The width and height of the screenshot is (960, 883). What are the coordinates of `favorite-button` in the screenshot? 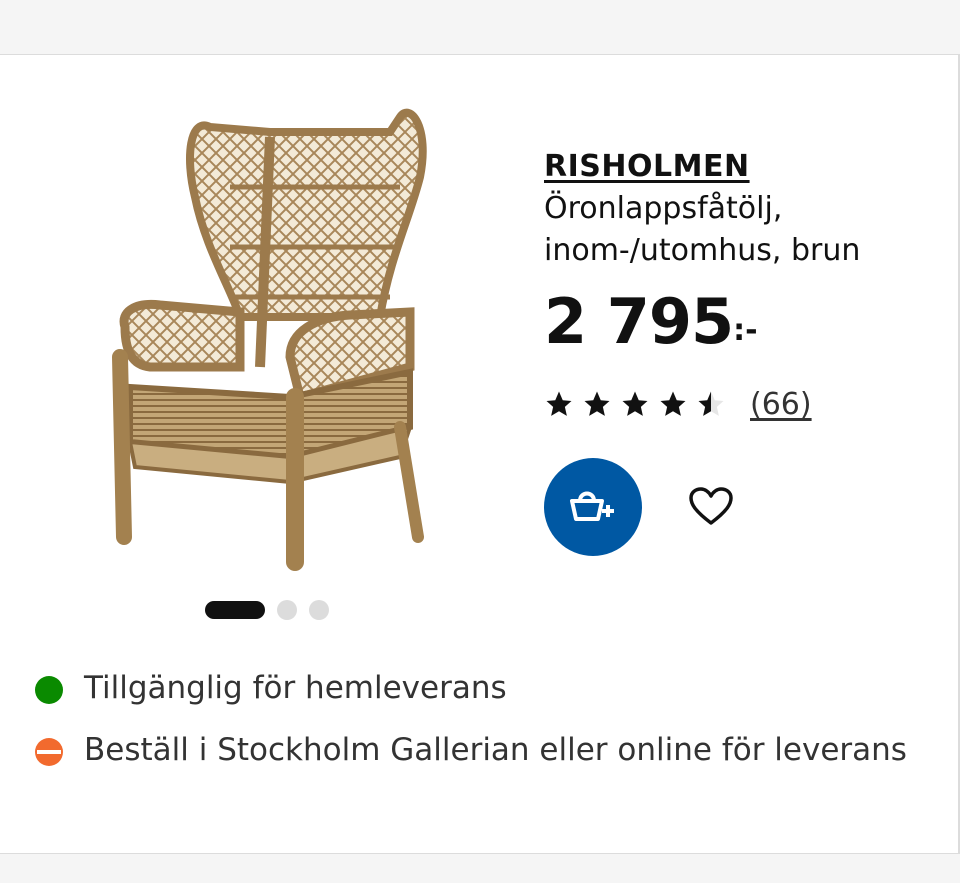 It's located at (711, 507).